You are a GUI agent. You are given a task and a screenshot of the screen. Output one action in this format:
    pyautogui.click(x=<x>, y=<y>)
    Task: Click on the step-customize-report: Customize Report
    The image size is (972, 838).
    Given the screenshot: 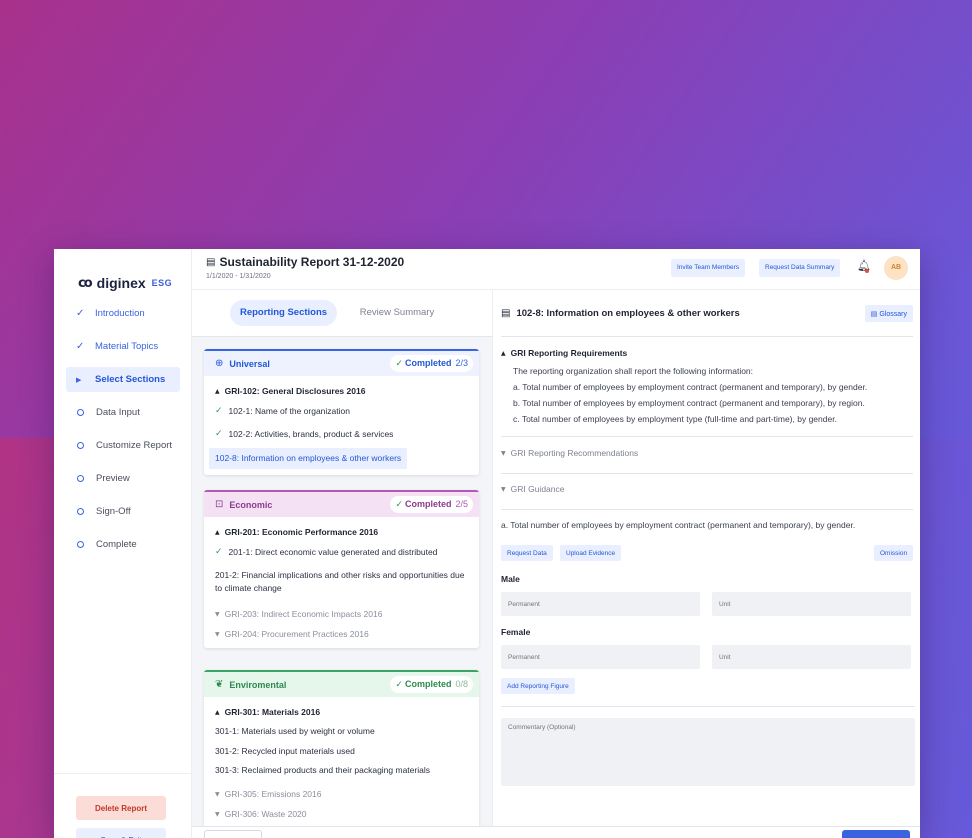 What is the action you would take?
    pyautogui.click(x=123, y=445)
    